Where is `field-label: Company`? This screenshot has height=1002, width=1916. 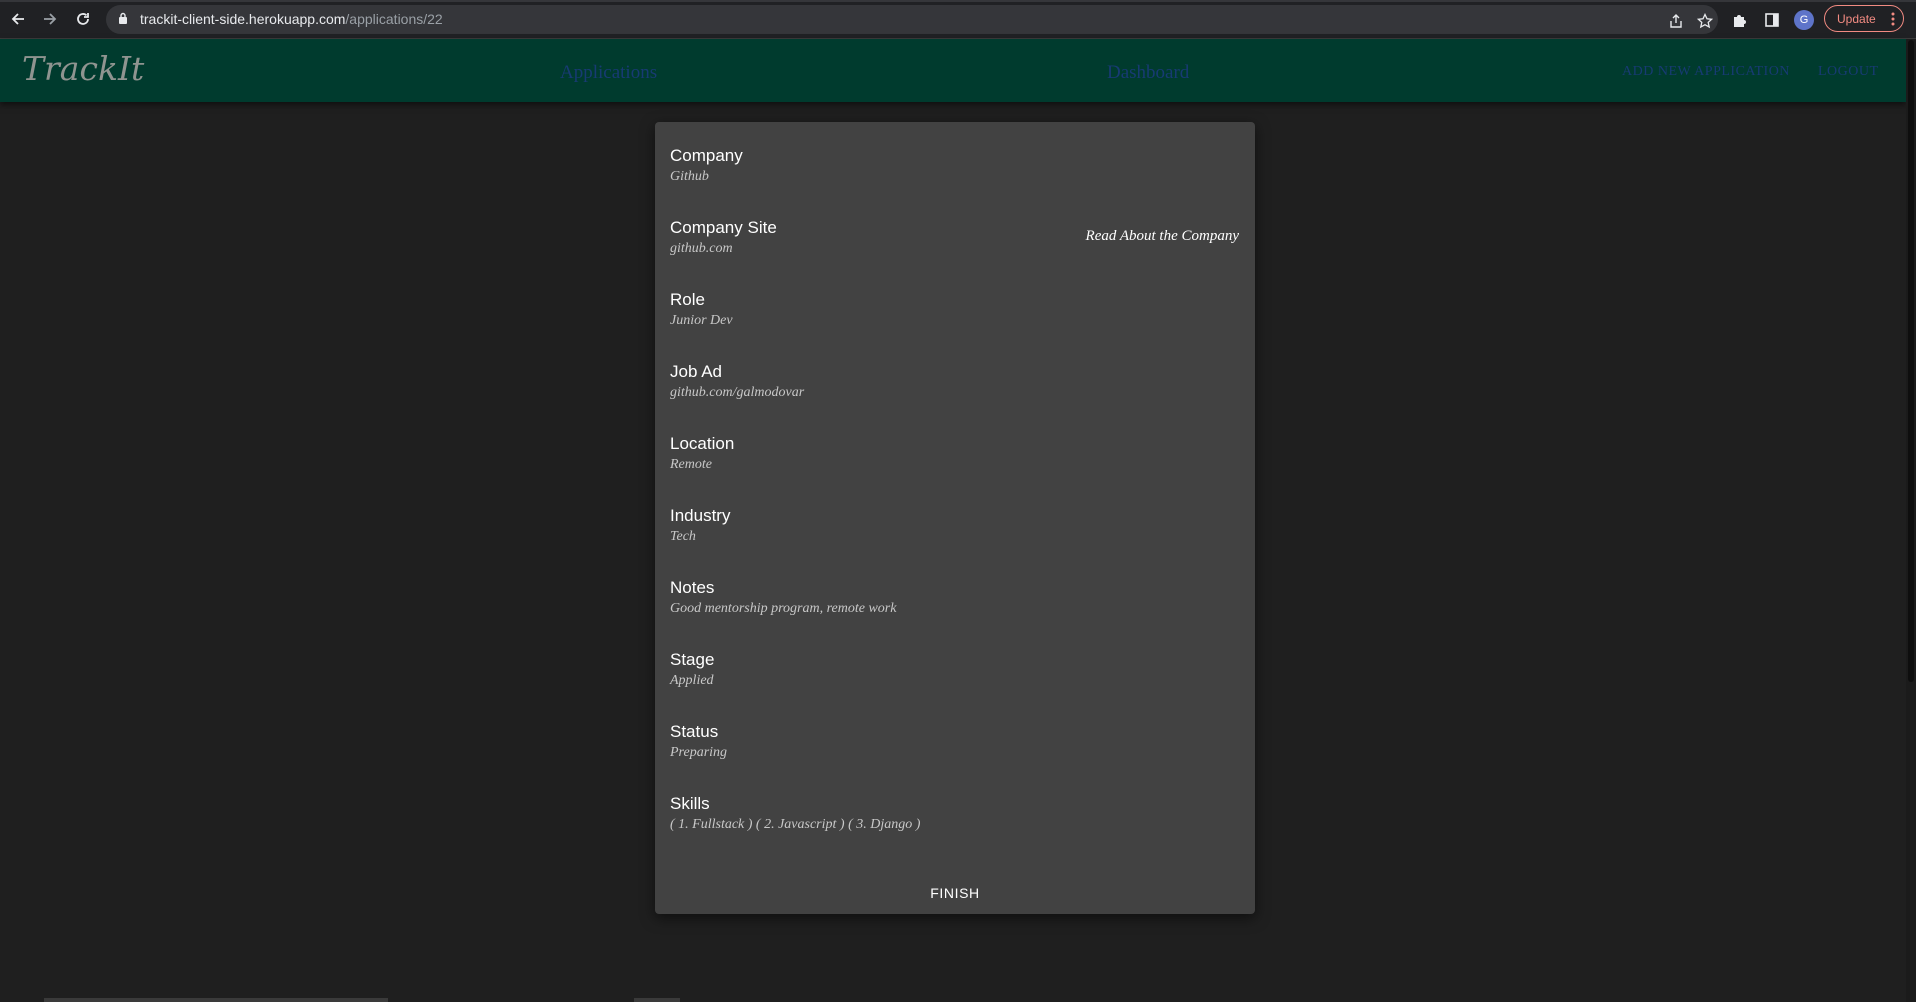 field-label: Company is located at coordinates (706, 155).